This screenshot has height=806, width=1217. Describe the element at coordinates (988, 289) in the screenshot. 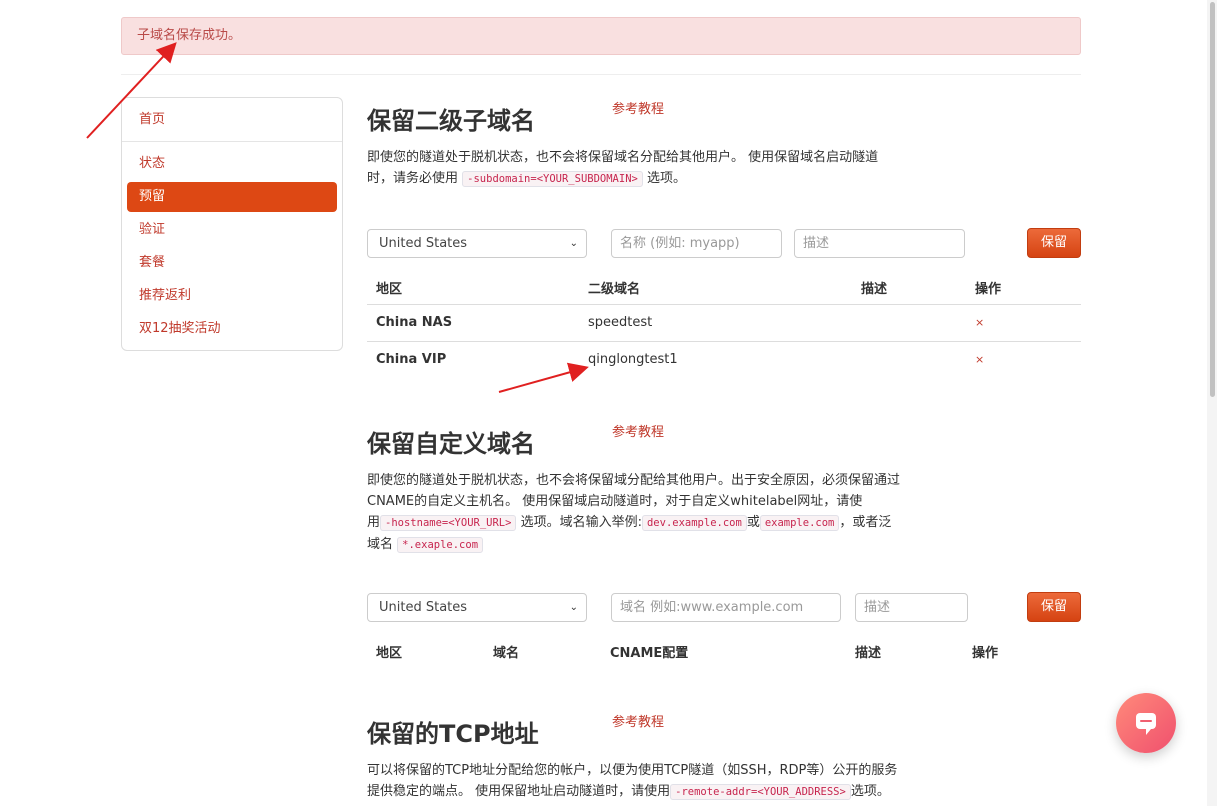

I see `subdomain-col-action: 操作` at that location.